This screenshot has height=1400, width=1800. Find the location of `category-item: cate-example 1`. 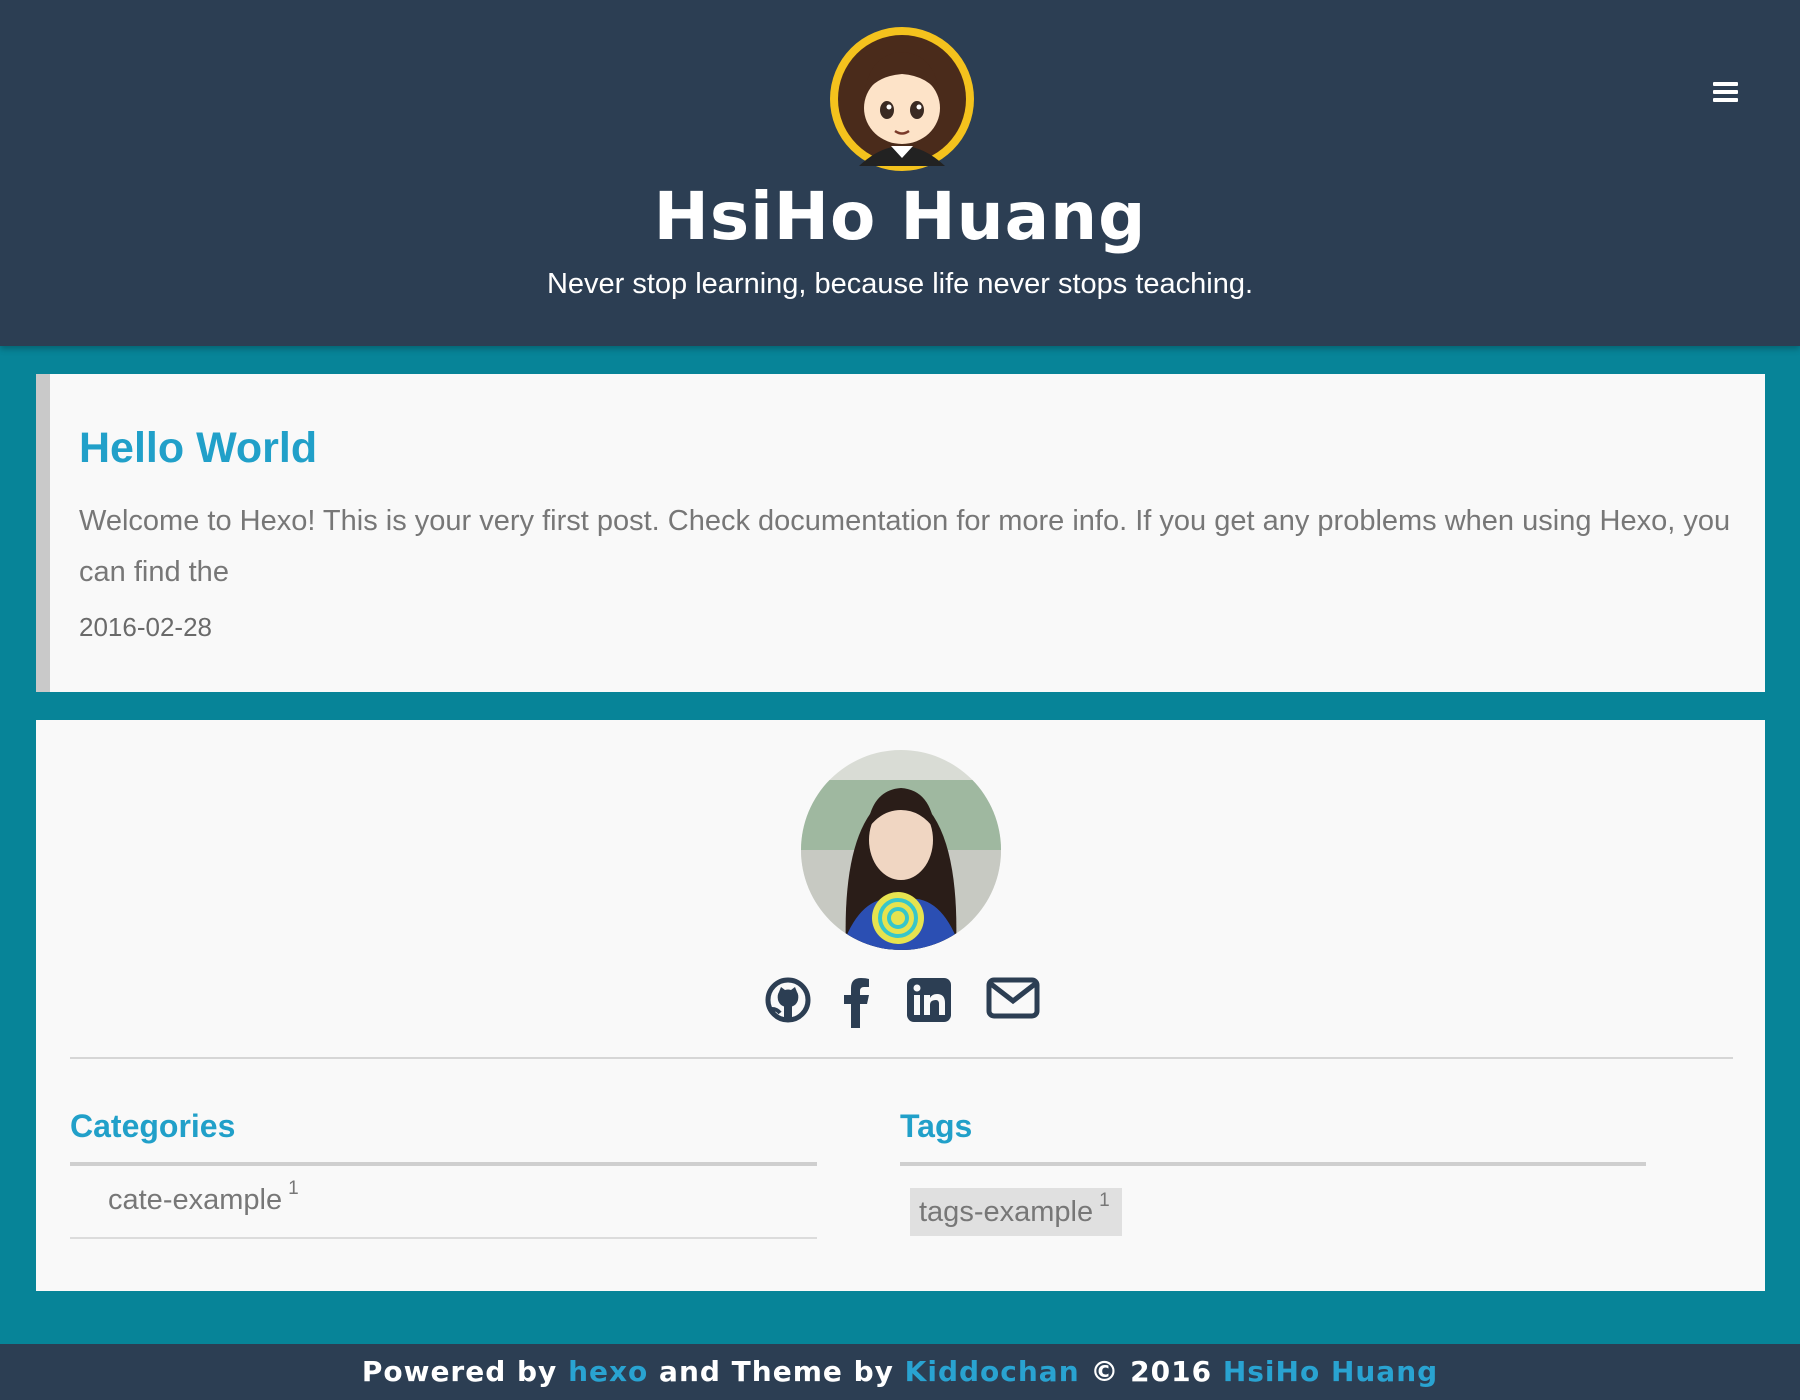

category-item: cate-example 1 is located at coordinates (203, 1197).